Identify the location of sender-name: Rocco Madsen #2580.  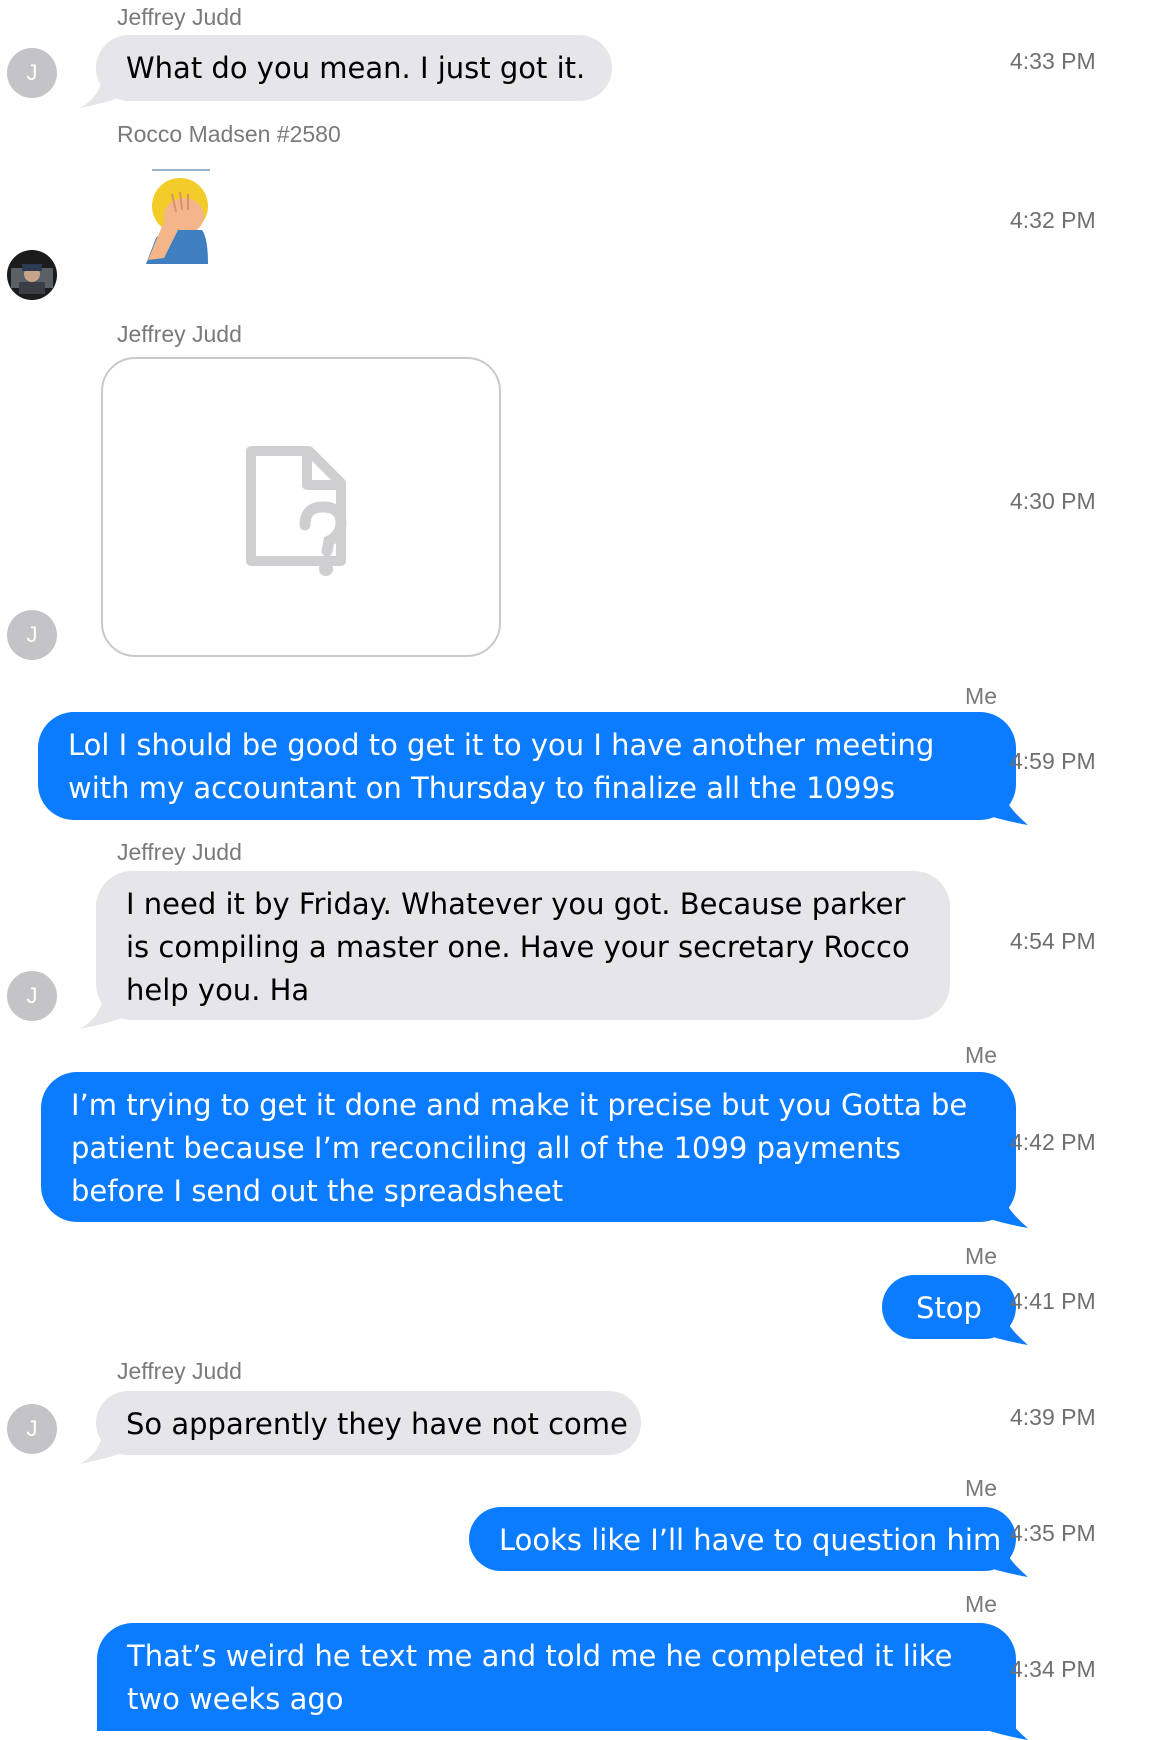
(229, 134).